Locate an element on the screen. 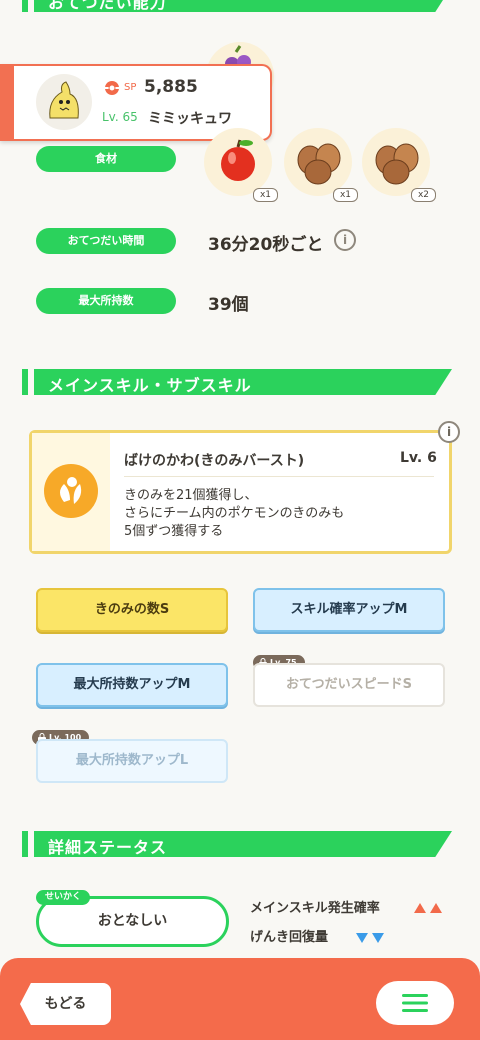  main-skill-level: Lv. 6 is located at coordinates (418, 458).